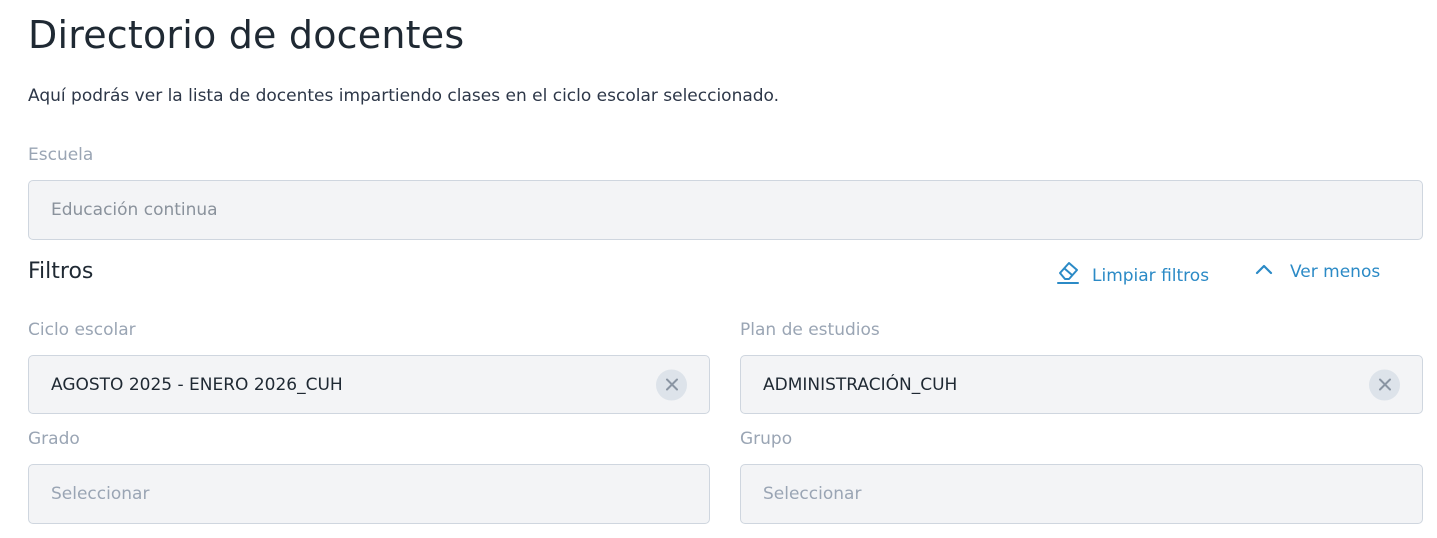 The image size is (1437, 538). Describe the element at coordinates (100, 494) in the screenshot. I see `grade-placeholder: Seleccionar` at that location.